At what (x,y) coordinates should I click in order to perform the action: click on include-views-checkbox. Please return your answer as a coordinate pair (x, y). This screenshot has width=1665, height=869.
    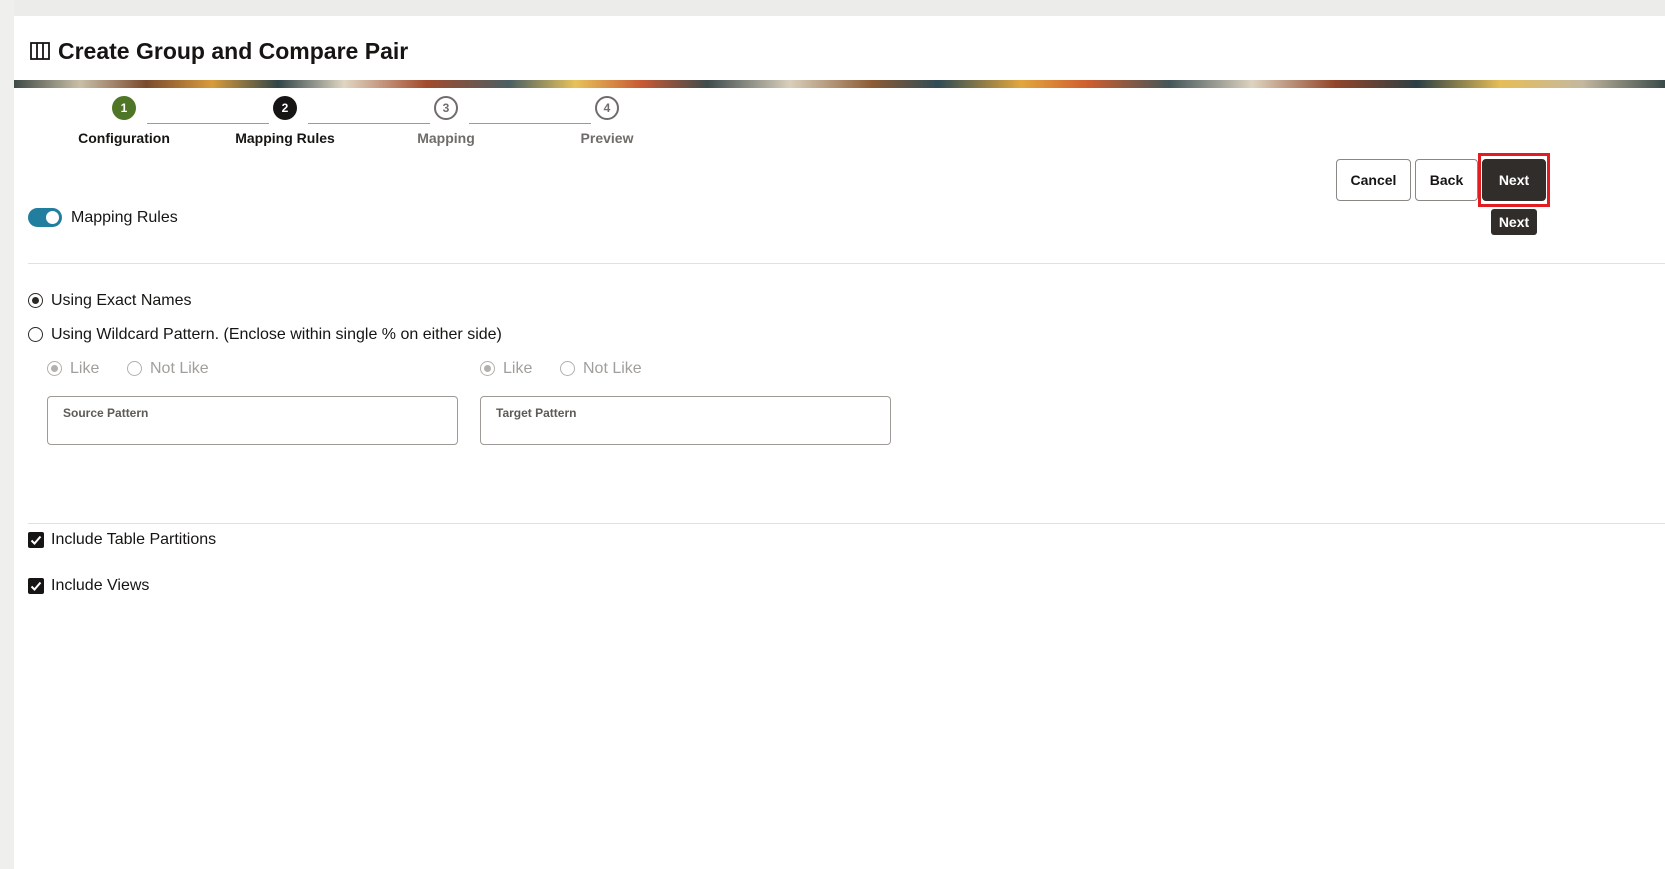
    Looking at the image, I should click on (36, 586).